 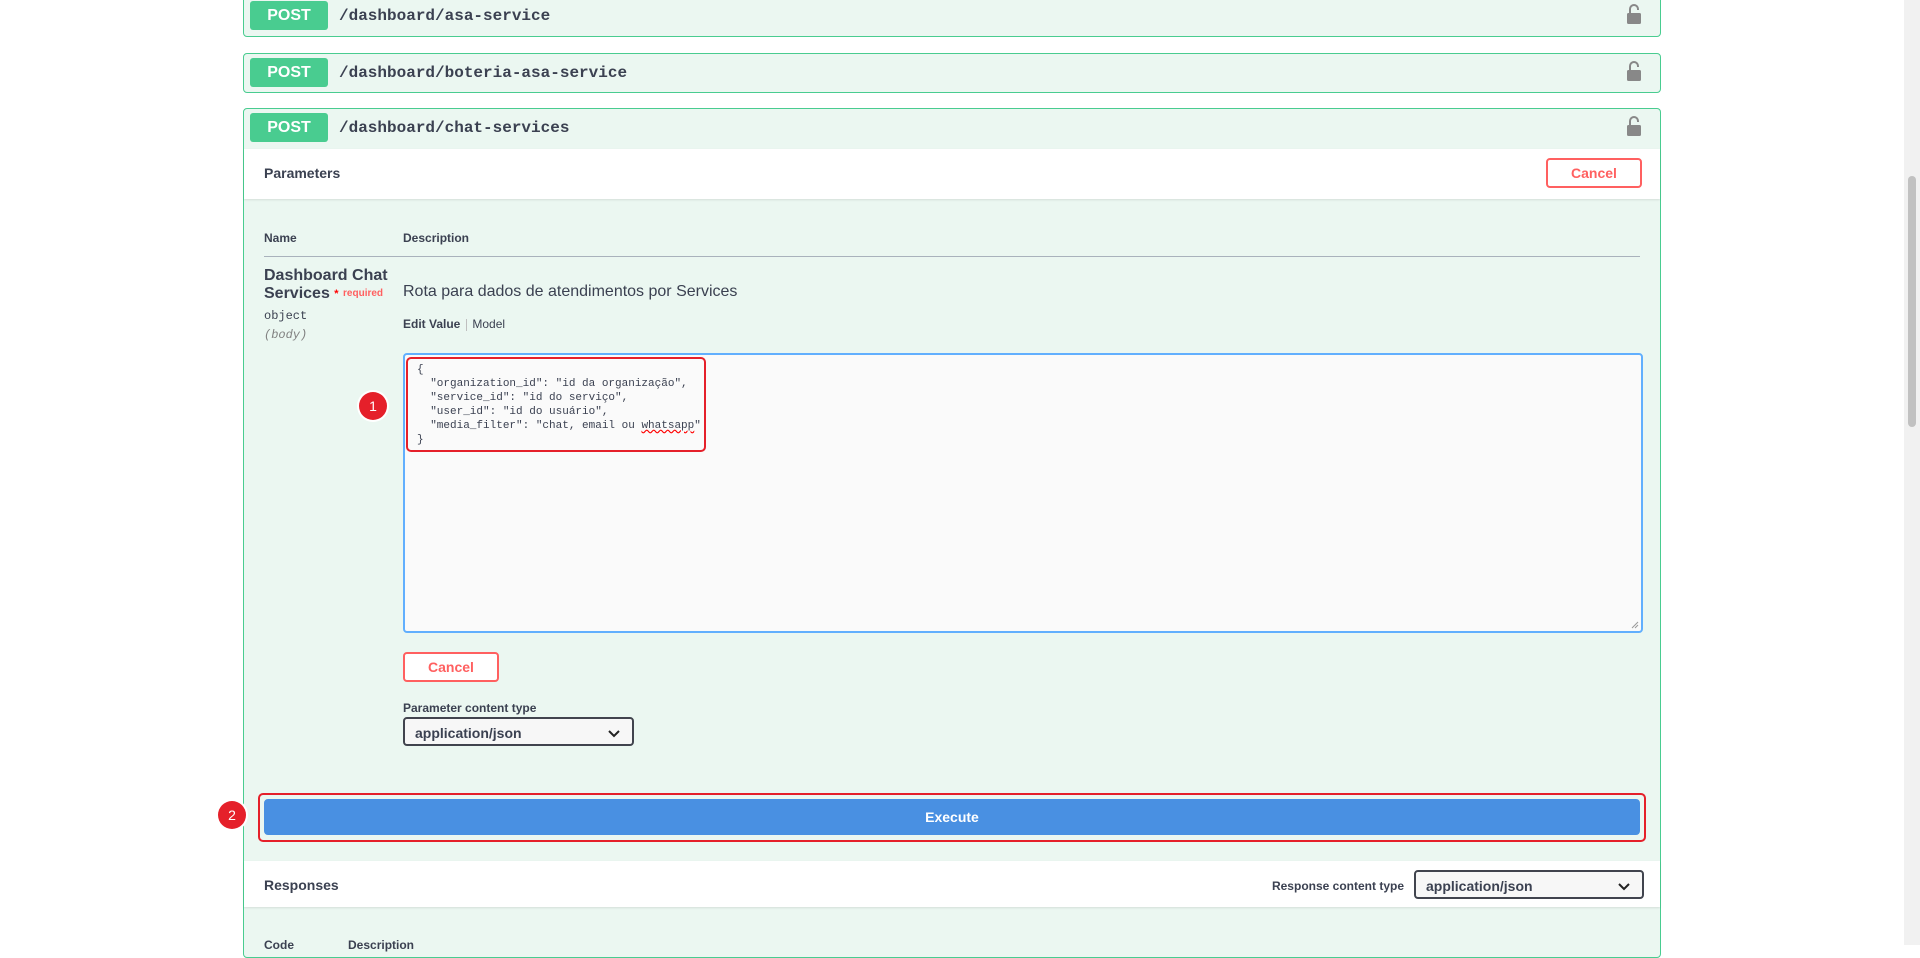 What do you see at coordinates (451, 667) in the screenshot?
I see `body-cancel-button: Cancel` at bounding box center [451, 667].